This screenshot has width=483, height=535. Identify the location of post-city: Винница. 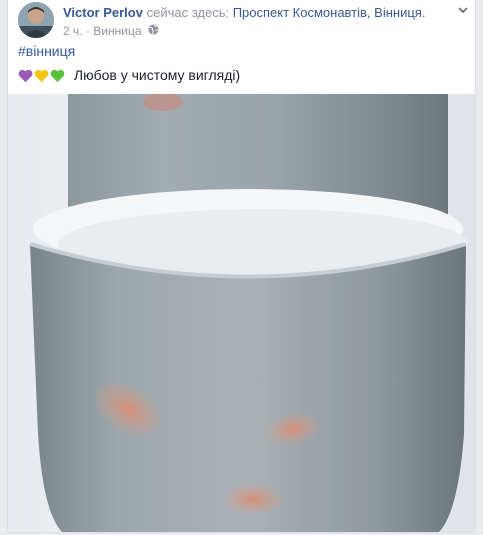
(117, 31).